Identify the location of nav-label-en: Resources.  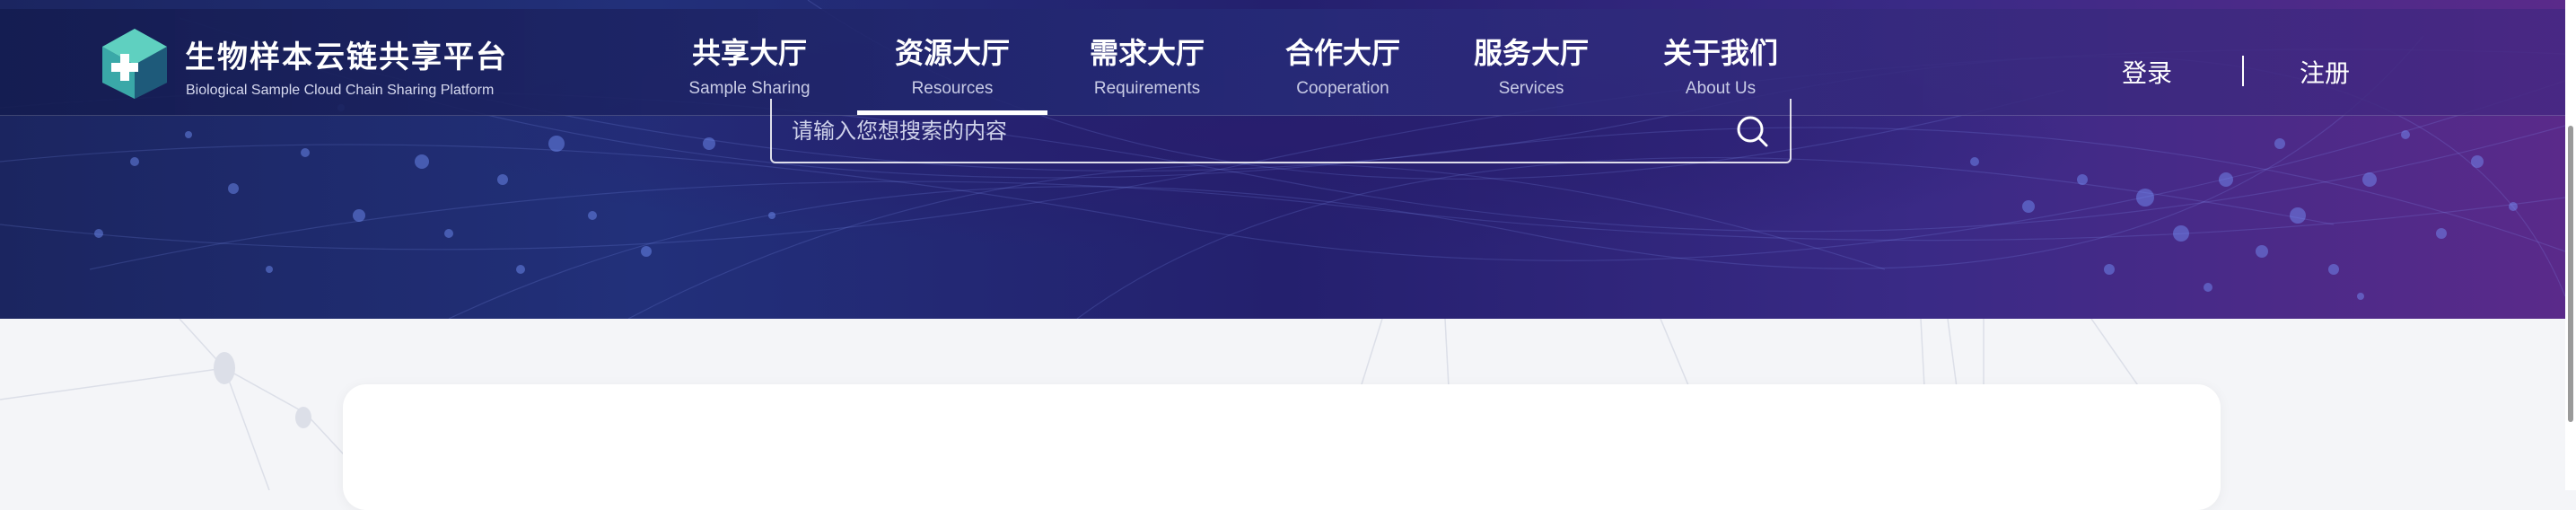
(952, 88).